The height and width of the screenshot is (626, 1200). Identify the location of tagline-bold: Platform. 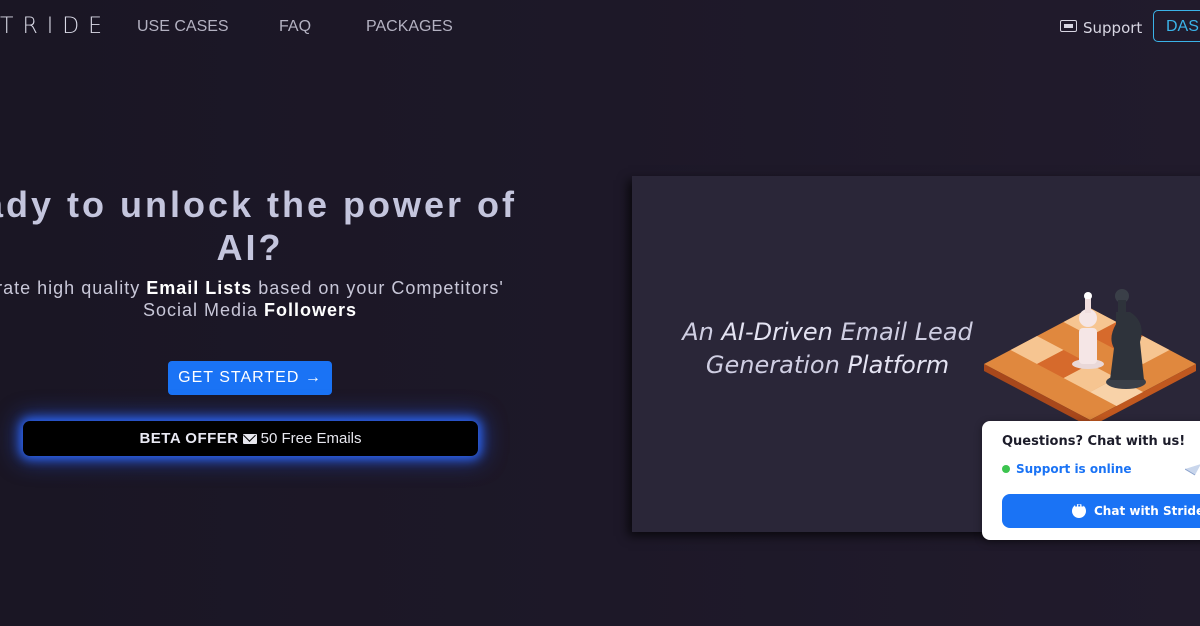
(898, 365).